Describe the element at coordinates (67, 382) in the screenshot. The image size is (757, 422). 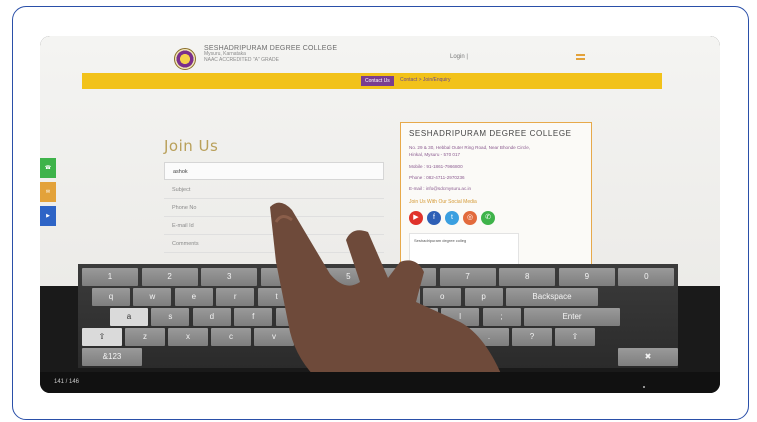
I see `page-counter: 141 / 146` at that location.